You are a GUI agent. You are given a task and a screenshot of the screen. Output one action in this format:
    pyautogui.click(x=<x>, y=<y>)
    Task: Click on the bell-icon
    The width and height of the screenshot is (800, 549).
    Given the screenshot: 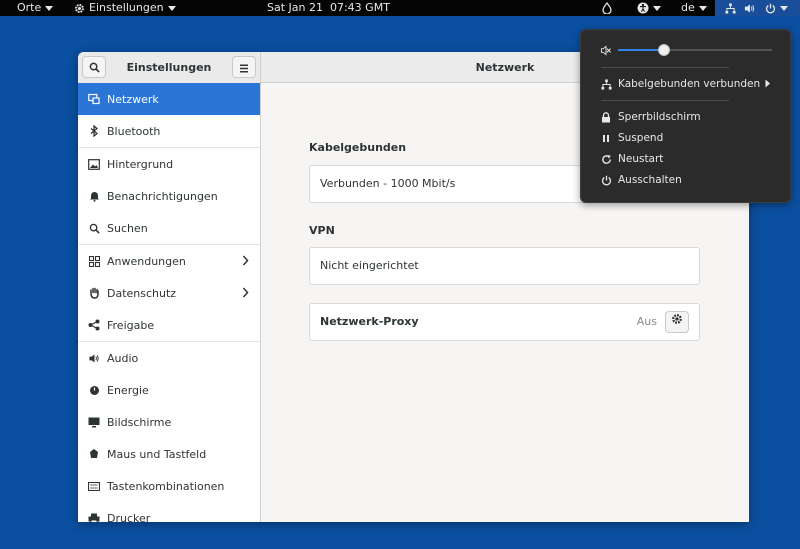 What is the action you would take?
    pyautogui.click(x=94, y=196)
    